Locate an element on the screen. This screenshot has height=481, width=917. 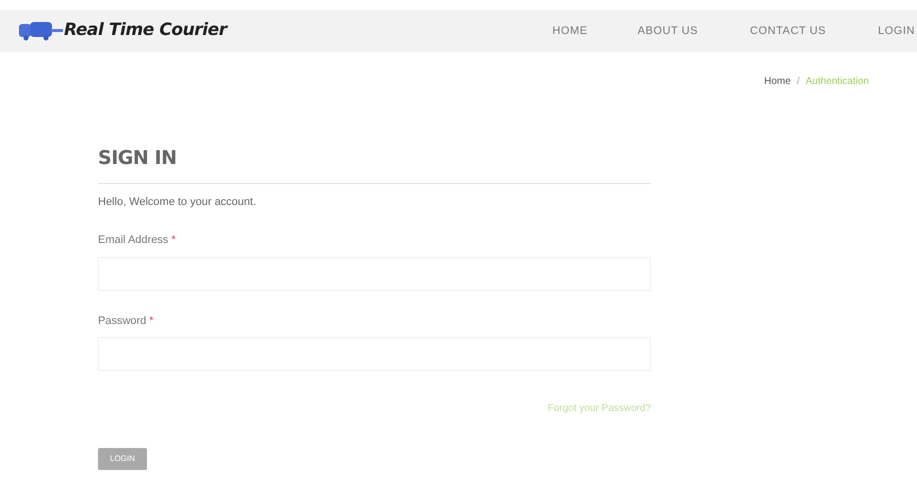
breadcrumb-link: Home is located at coordinates (777, 81).